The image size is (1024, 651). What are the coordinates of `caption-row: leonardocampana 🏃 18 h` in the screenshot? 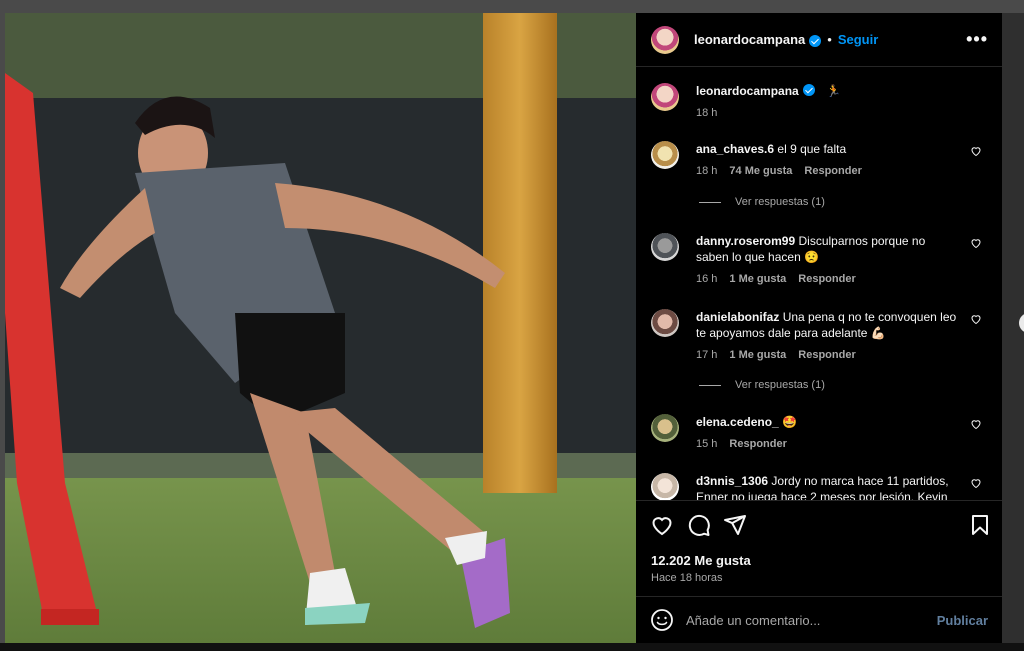 It's located at (820, 102).